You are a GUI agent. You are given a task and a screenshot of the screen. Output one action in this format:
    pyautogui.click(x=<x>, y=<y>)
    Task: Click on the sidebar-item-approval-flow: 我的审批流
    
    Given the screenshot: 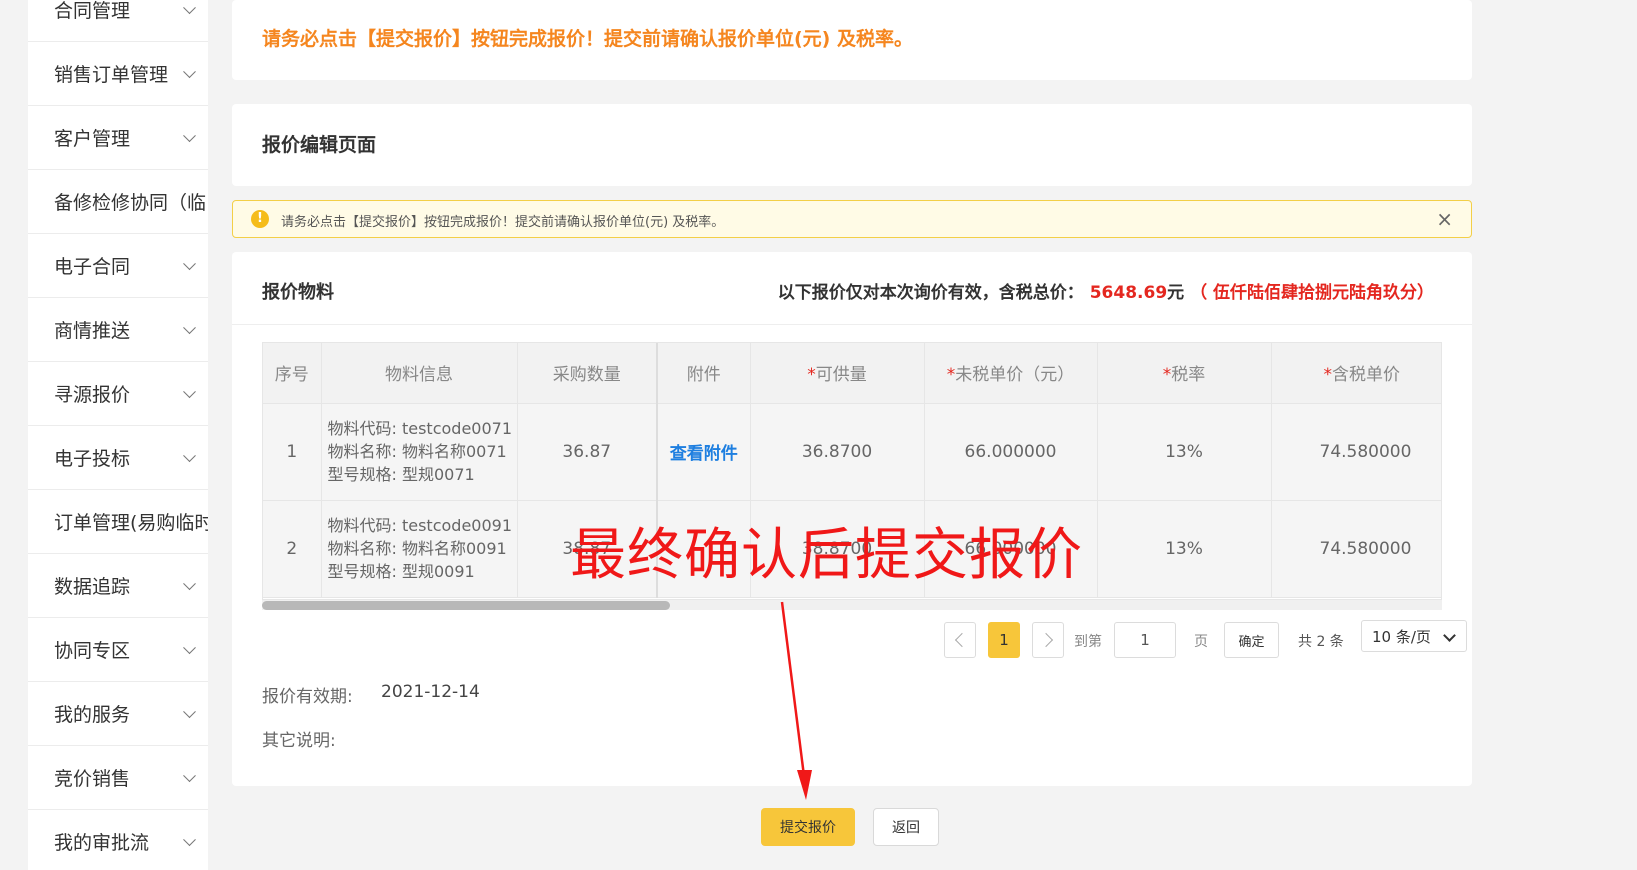 What is the action you would take?
    pyautogui.click(x=118, y=840)
    